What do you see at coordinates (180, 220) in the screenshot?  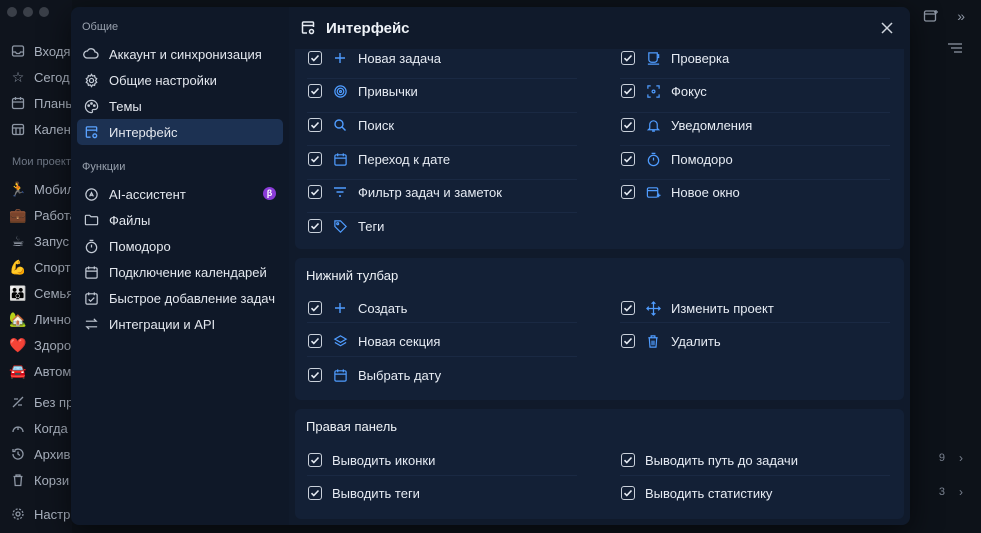 I see `nav-item-files: Файлы` at bounding box center [180, 220].